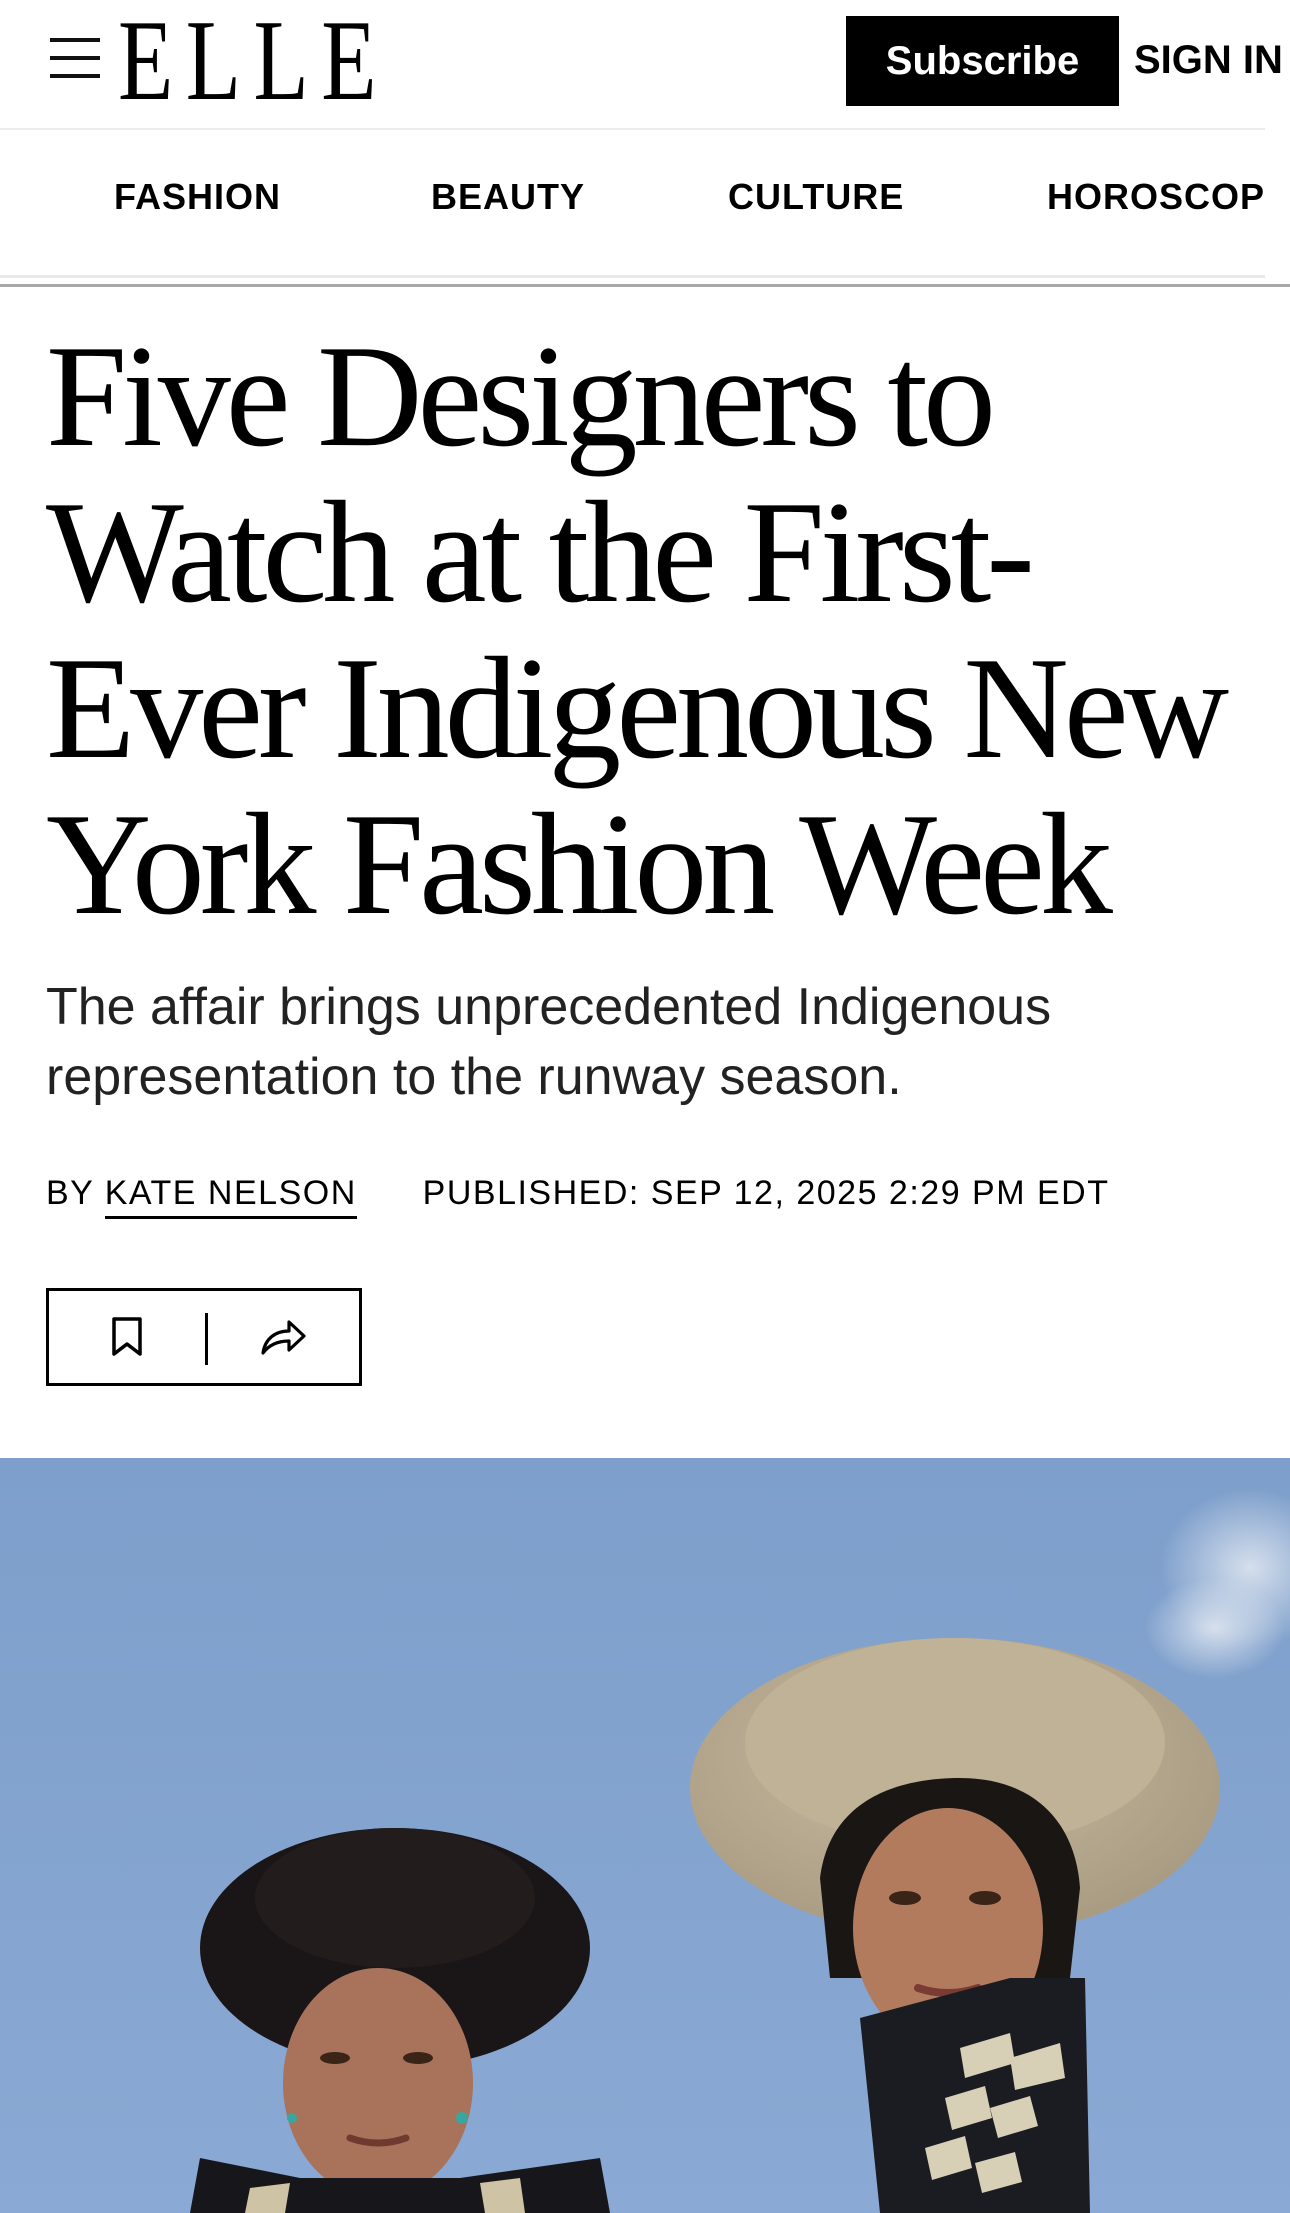  Describe the element at coordinates (1156, 197) in the screenshot. I see `nav-item-horoscopes: HOROSCOPI` at that location.